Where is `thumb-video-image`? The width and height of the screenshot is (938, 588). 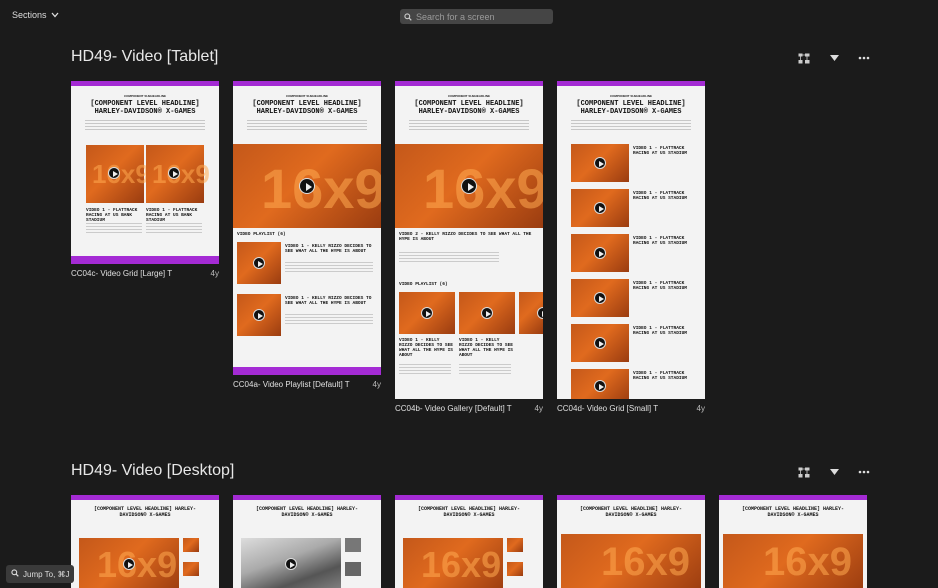
thumb-video-image is located at coordinates (291, 563).